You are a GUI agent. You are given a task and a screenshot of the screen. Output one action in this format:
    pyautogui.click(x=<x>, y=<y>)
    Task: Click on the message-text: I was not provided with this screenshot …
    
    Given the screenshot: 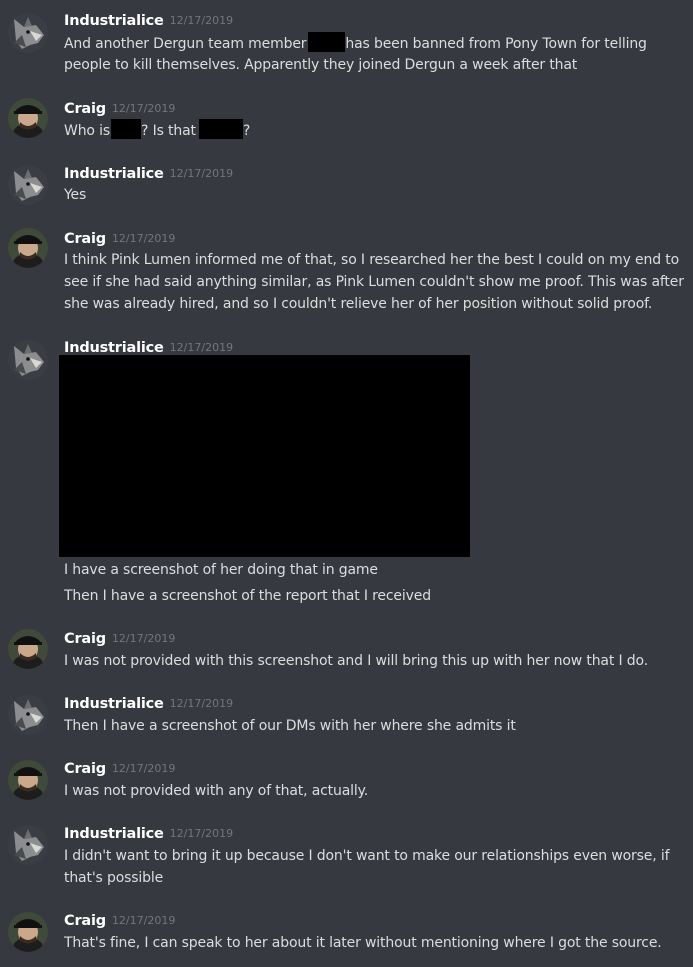 What is the action you would take?
    pyautogui.click(x=356, y=661)
    